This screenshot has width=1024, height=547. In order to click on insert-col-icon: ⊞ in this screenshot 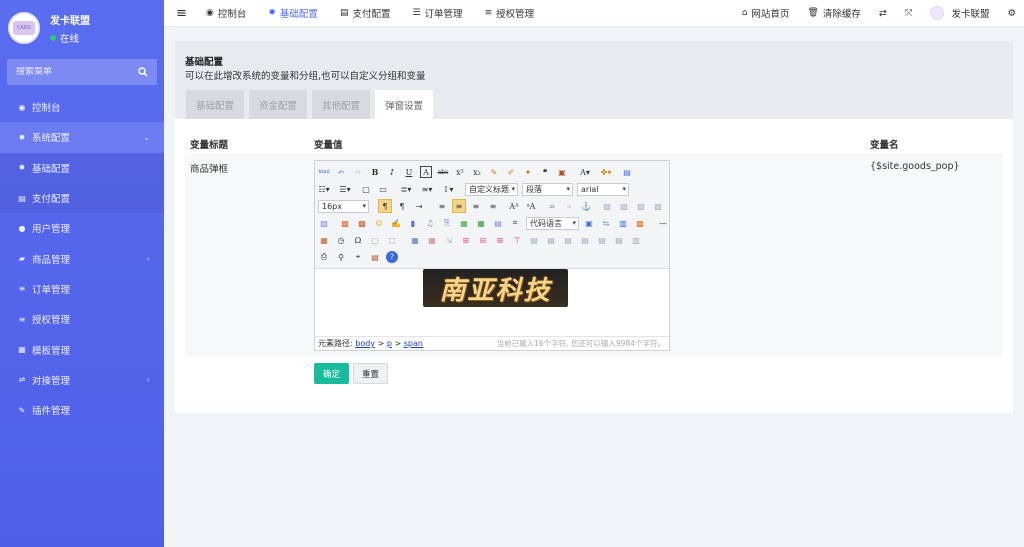, I will do `click(500, 240)`.